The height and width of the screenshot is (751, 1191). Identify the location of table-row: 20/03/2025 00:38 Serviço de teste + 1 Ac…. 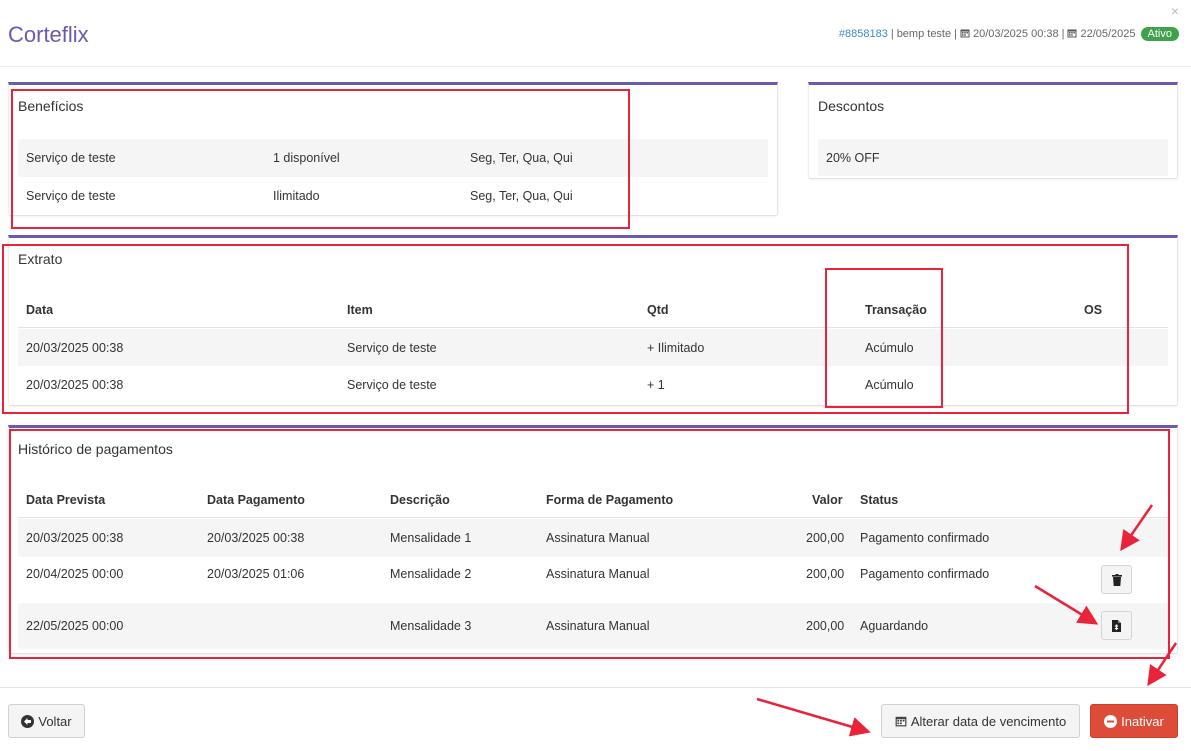
(593, 384).